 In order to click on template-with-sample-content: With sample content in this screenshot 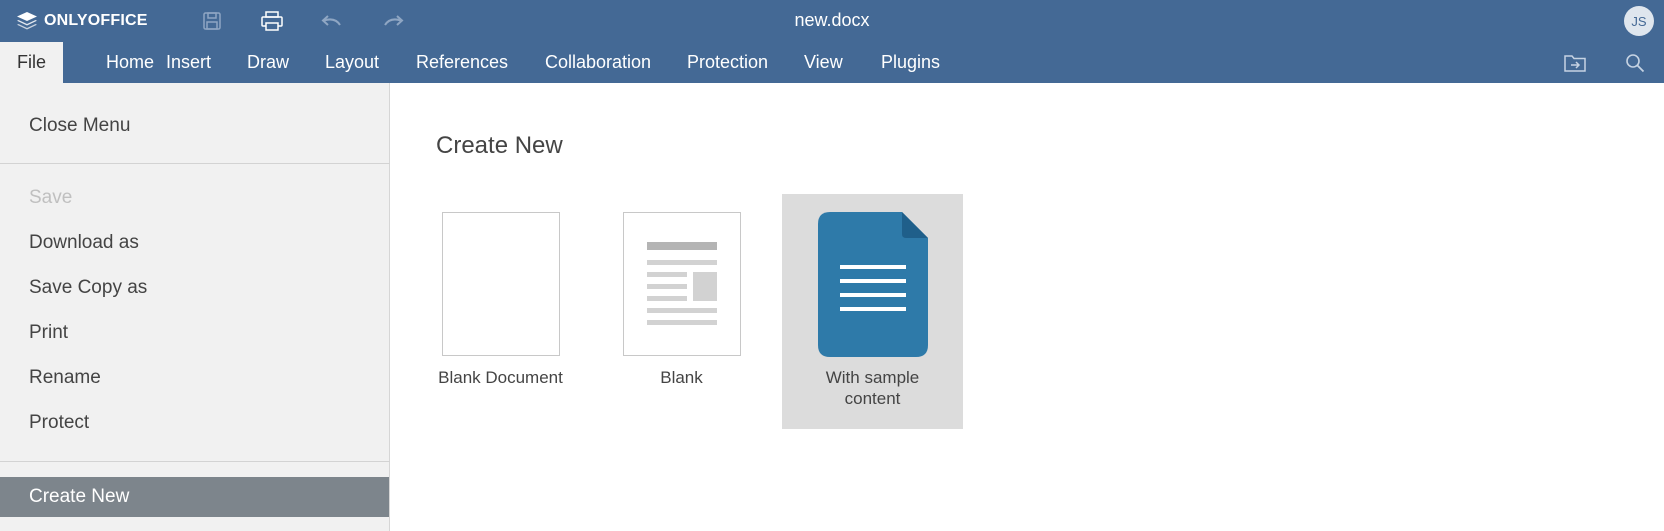, I will do `click(872, 311)`.